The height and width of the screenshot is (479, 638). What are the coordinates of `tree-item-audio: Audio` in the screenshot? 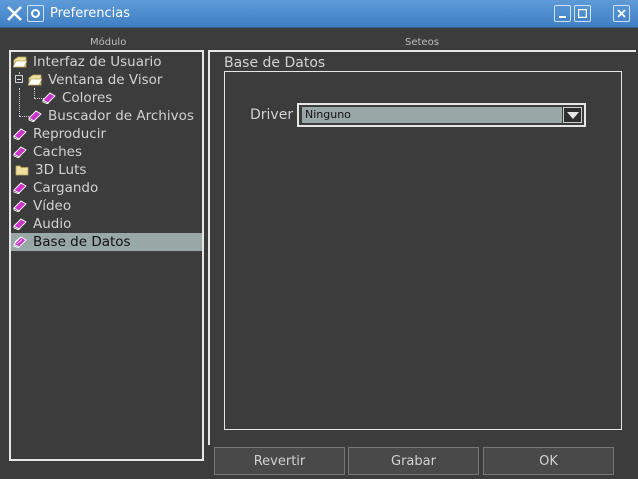 It's located at (42, 224).